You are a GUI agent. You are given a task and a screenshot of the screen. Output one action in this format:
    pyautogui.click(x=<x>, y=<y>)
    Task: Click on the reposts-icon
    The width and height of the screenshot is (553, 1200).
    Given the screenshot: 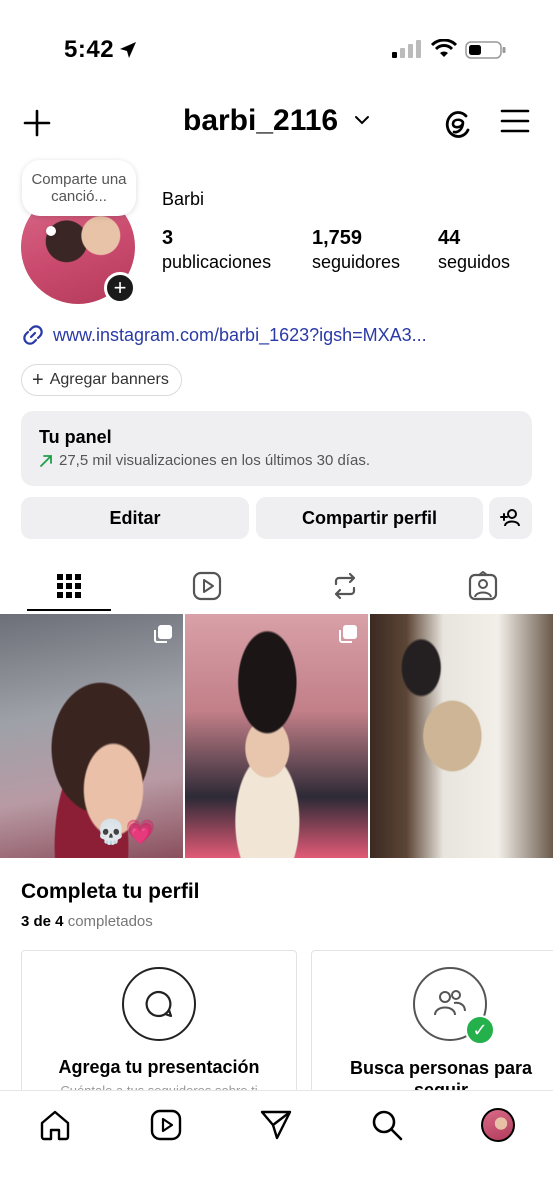 What is the action you would take?
    pyautogui.click(x=345, y=586)
    